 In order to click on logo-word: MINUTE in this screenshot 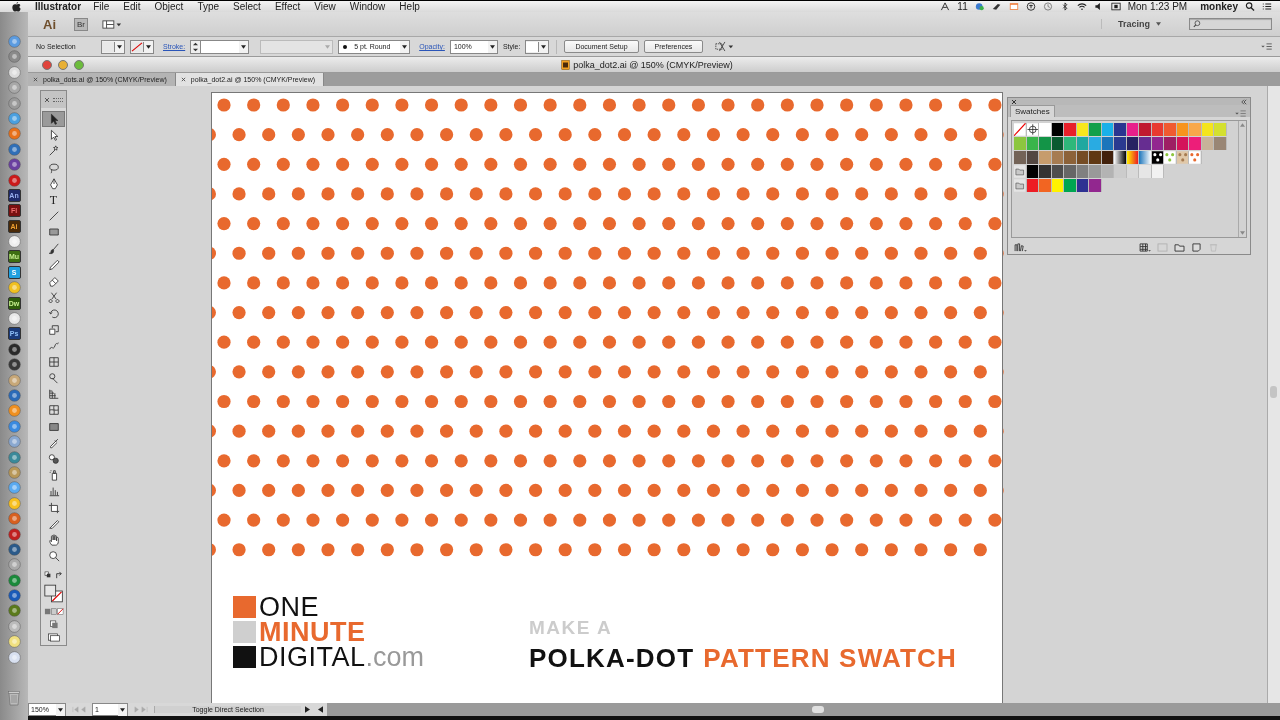, I will do `click(312, 631)`.